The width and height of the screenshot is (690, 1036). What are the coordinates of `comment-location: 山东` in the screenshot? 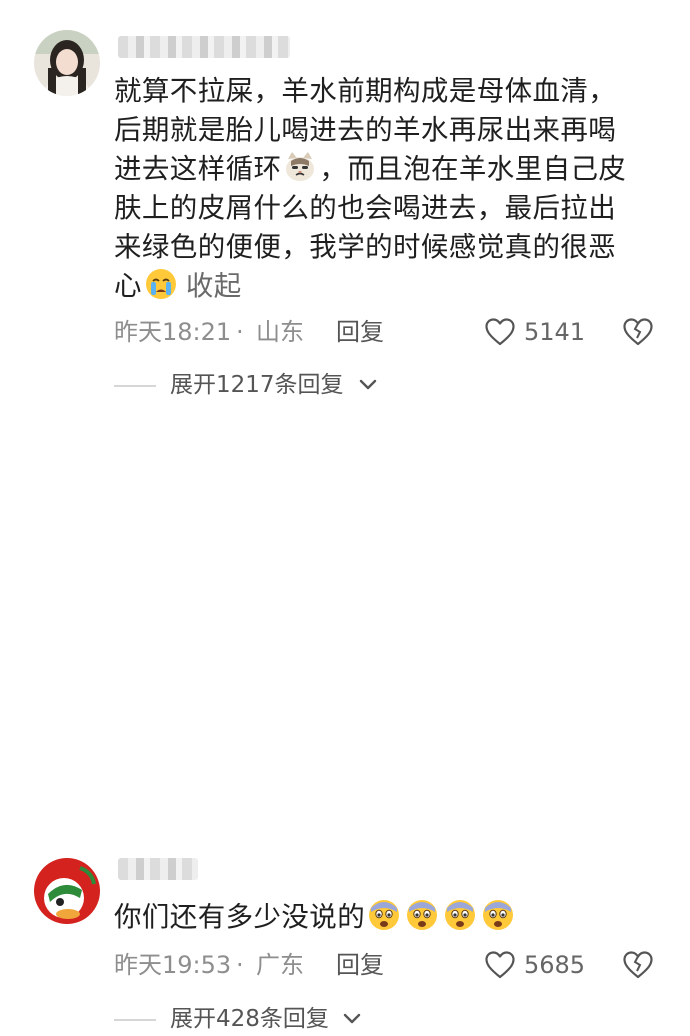 It's located at (280, 332).